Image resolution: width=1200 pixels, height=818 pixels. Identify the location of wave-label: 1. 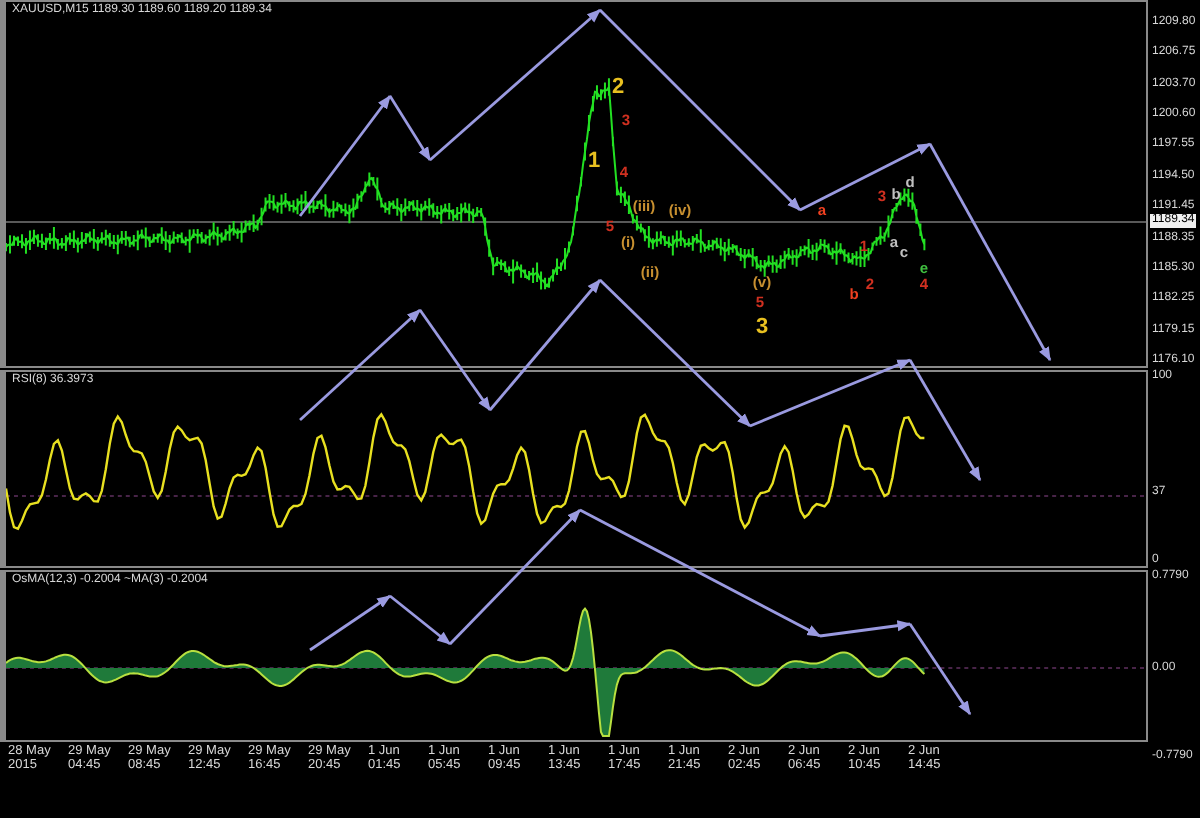
(594, 162).